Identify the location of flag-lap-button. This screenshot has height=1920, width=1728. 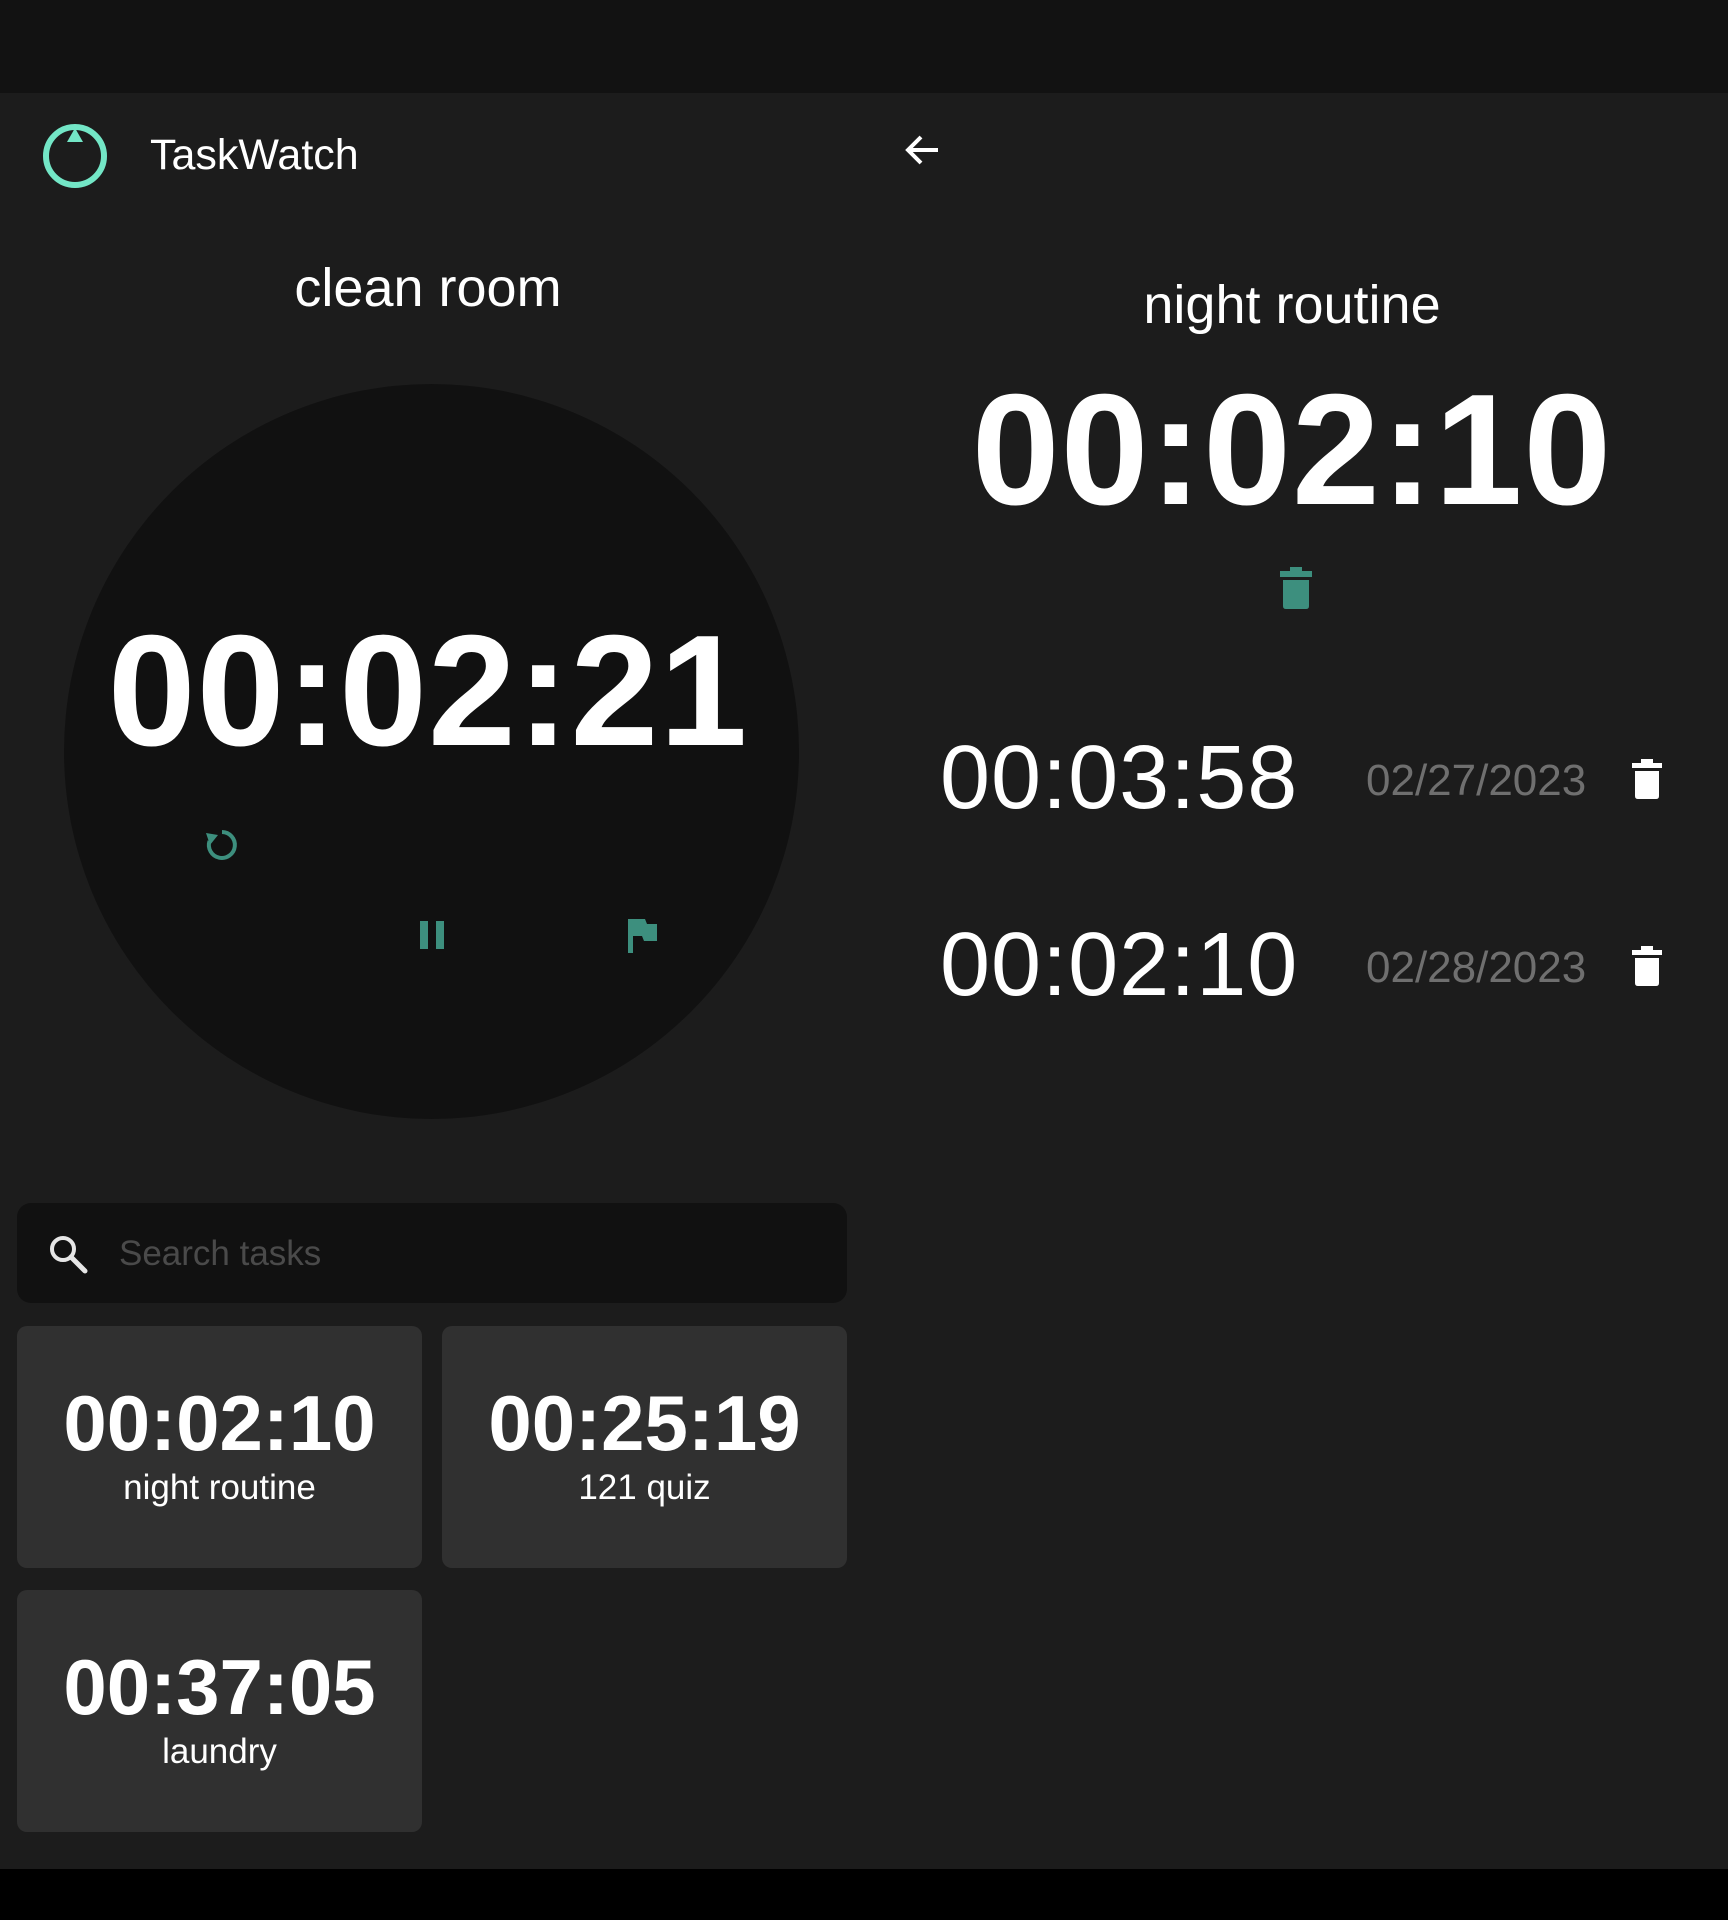
(642, 935).